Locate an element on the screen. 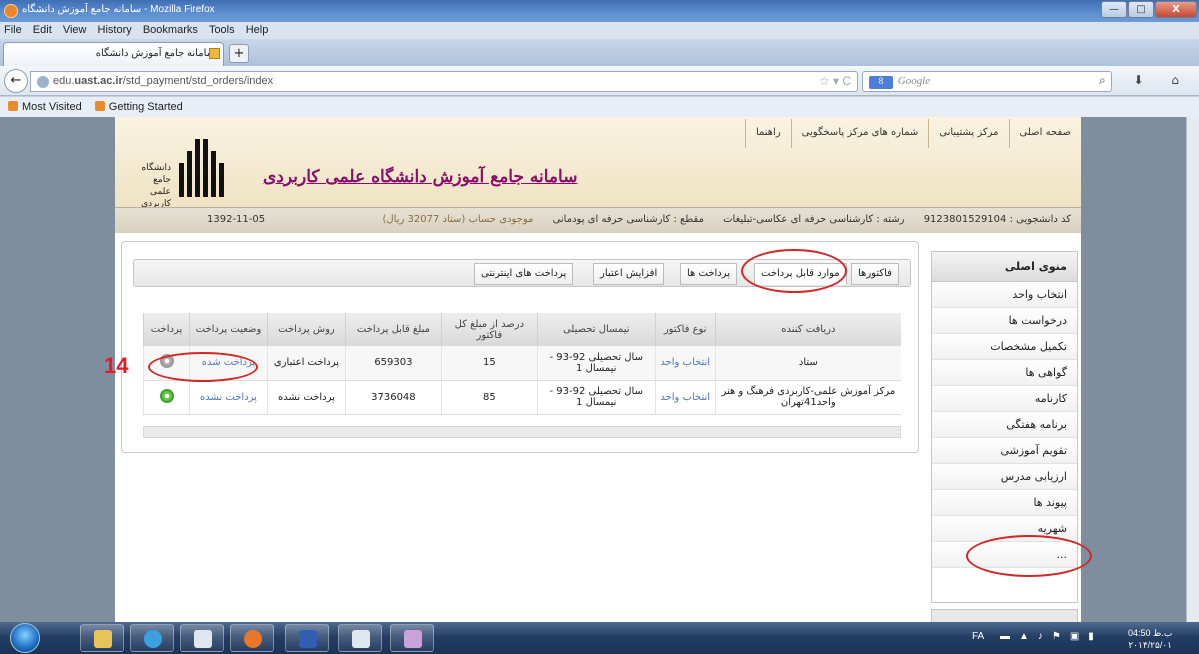  taskbar-firefox is located at coordinates (252, 638).